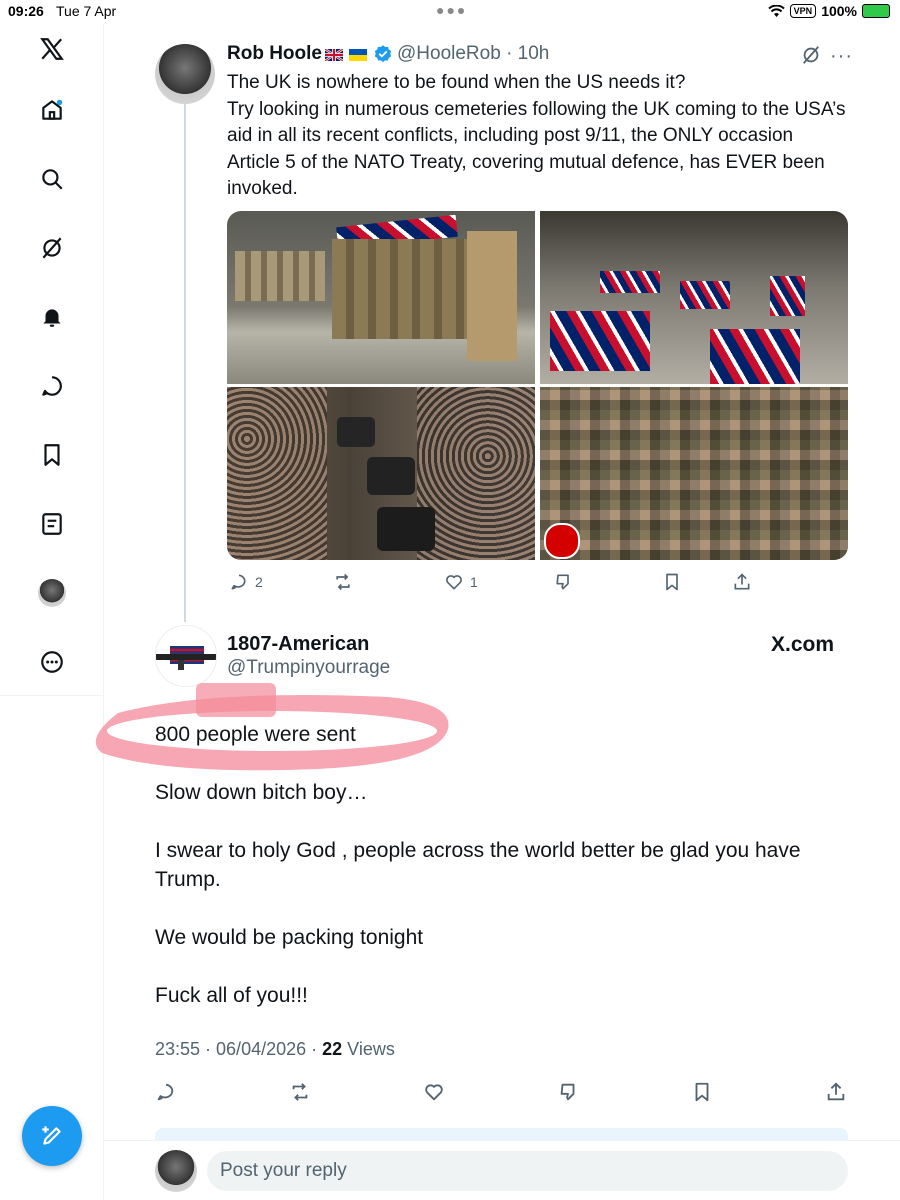 The width and height of the screenshot is (900, 1200). I want to click on views-label: Views, so click(368, 1049).